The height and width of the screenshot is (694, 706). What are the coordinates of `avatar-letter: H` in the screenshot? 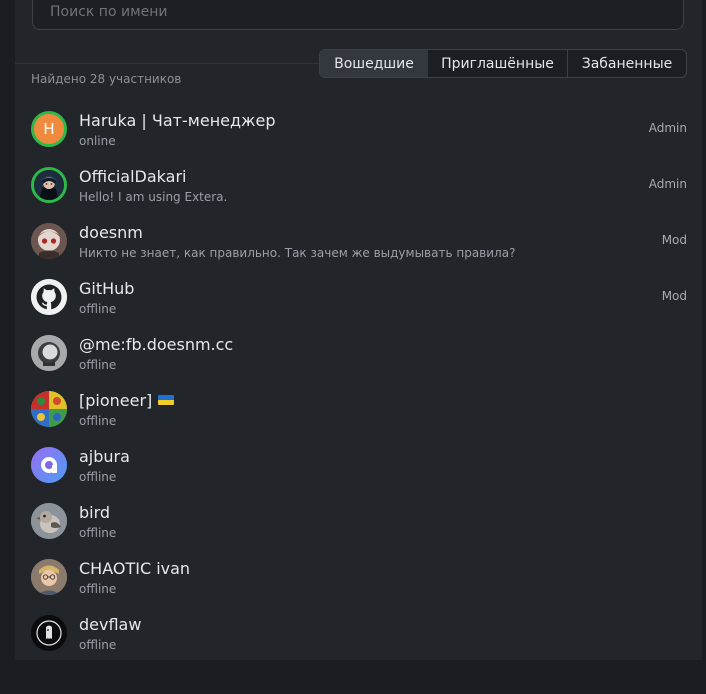 It's located at (49, 129).